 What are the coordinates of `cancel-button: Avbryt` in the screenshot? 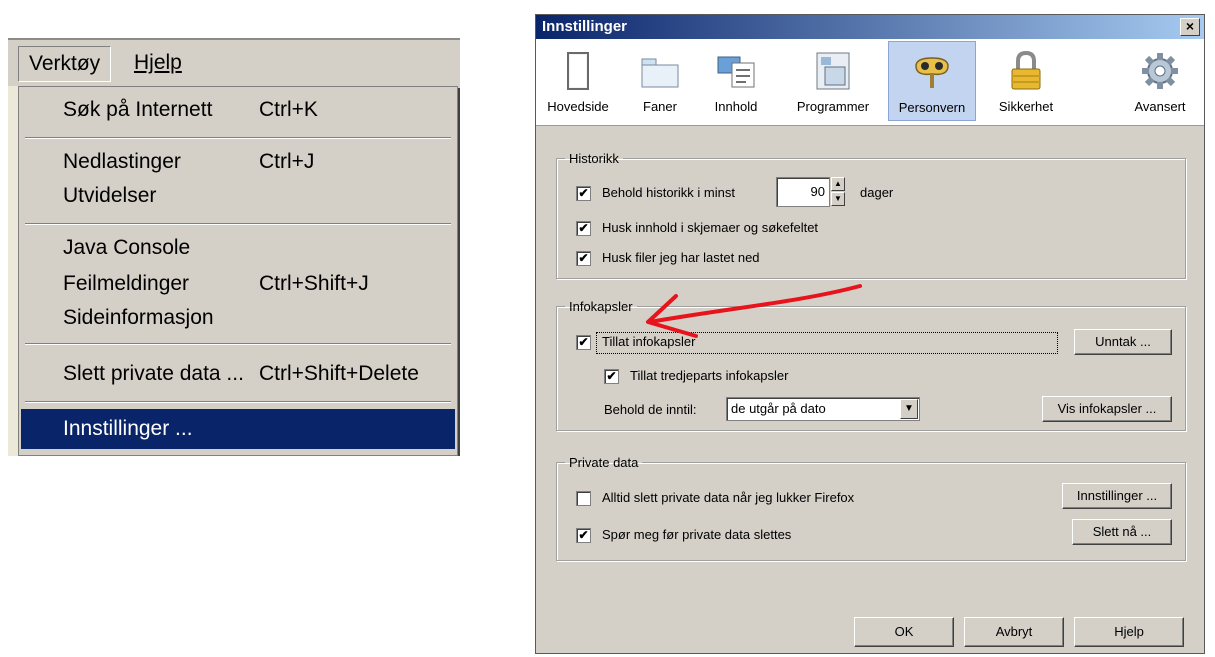 It's located at (1014, 632).